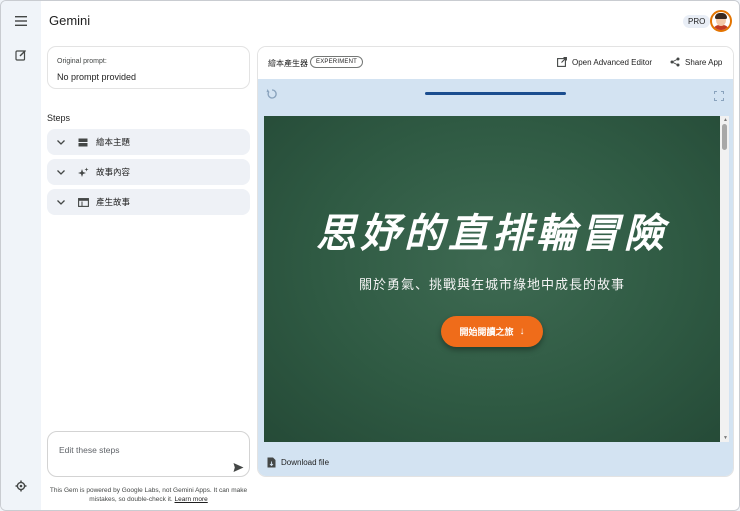 The height and width of the screenshot is (511, 740). What do you see at coordinates (288, 63) in the screenshot?
I see `panel-title: 繪本產生器` at bounding box center [288, 63].